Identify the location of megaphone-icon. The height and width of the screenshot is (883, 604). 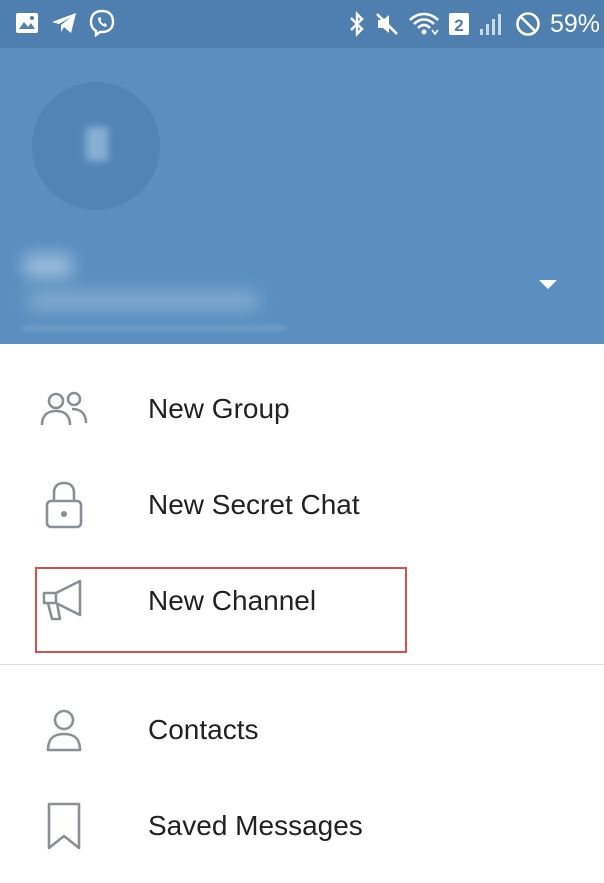
(64, 601).